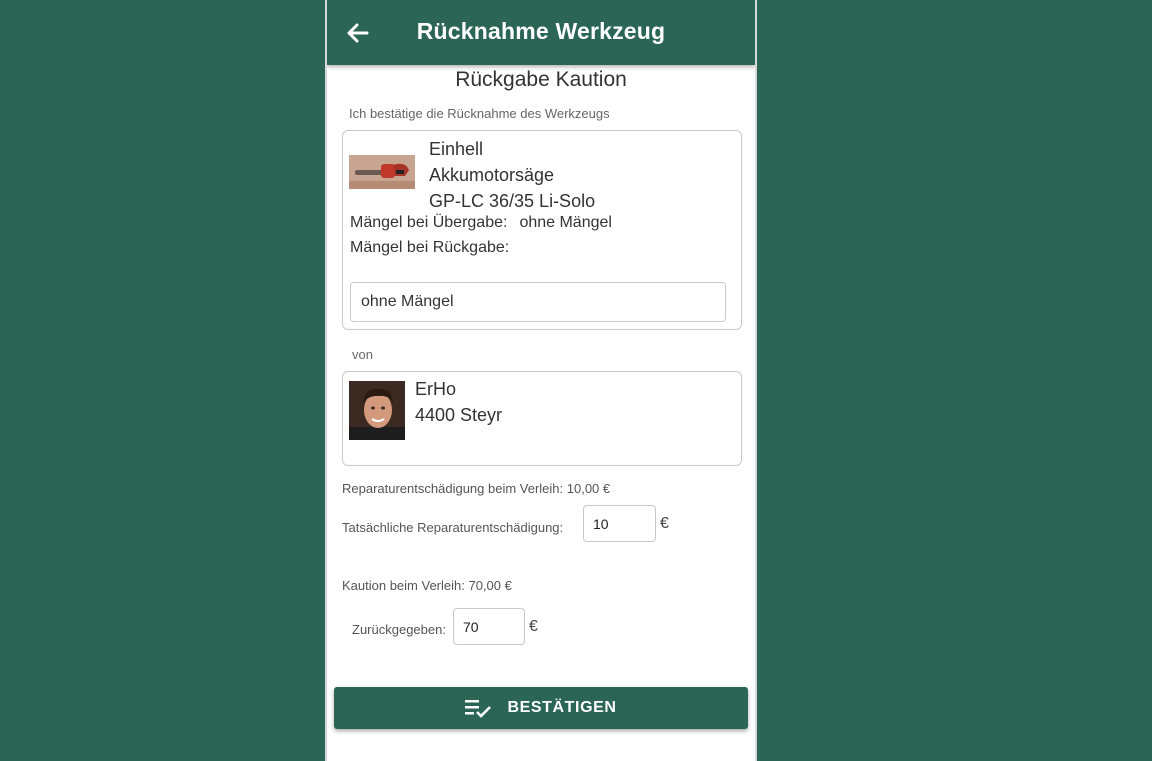 The height and width of the screenshot is (761, 1152). Describe the element at coordinates (436, 389) in the screenshot. I see `user-name: ErHo` at that location.